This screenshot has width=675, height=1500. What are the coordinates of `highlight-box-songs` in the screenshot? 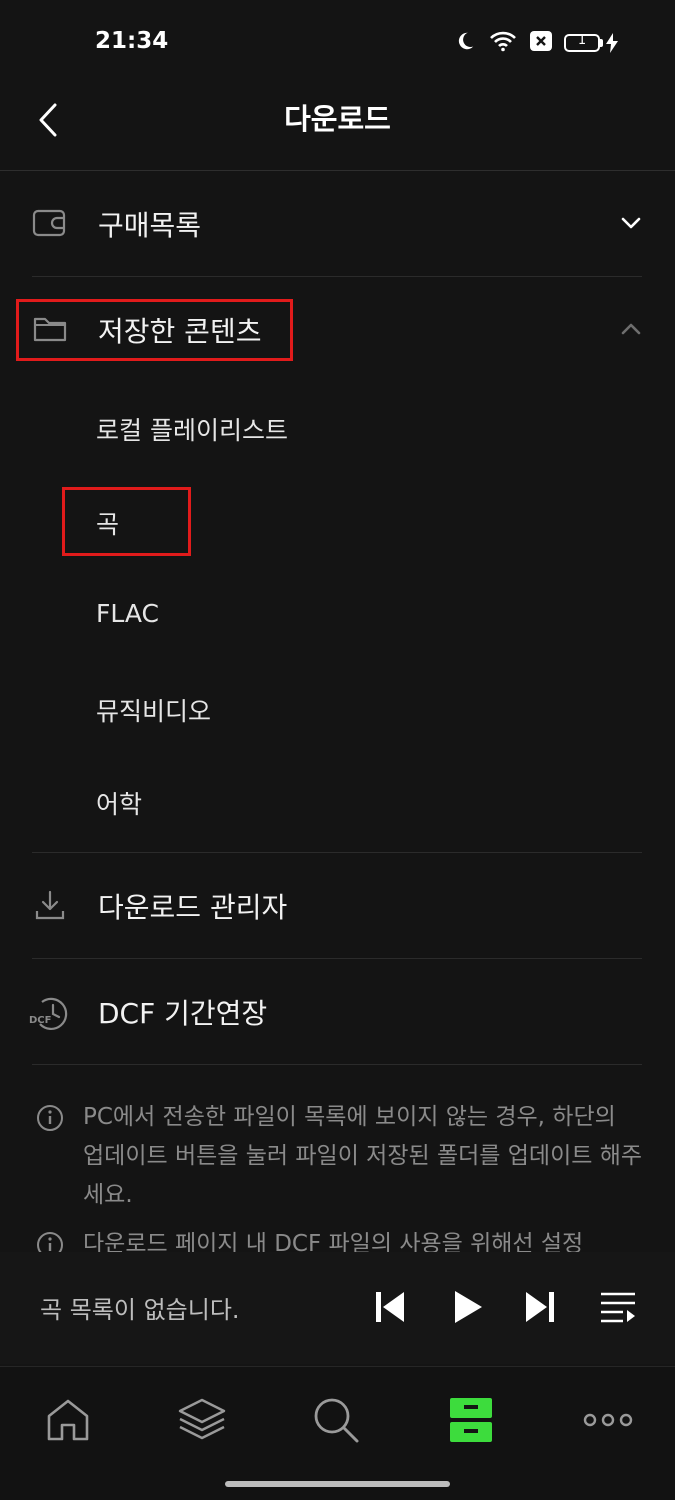 It's located at (126, 521).